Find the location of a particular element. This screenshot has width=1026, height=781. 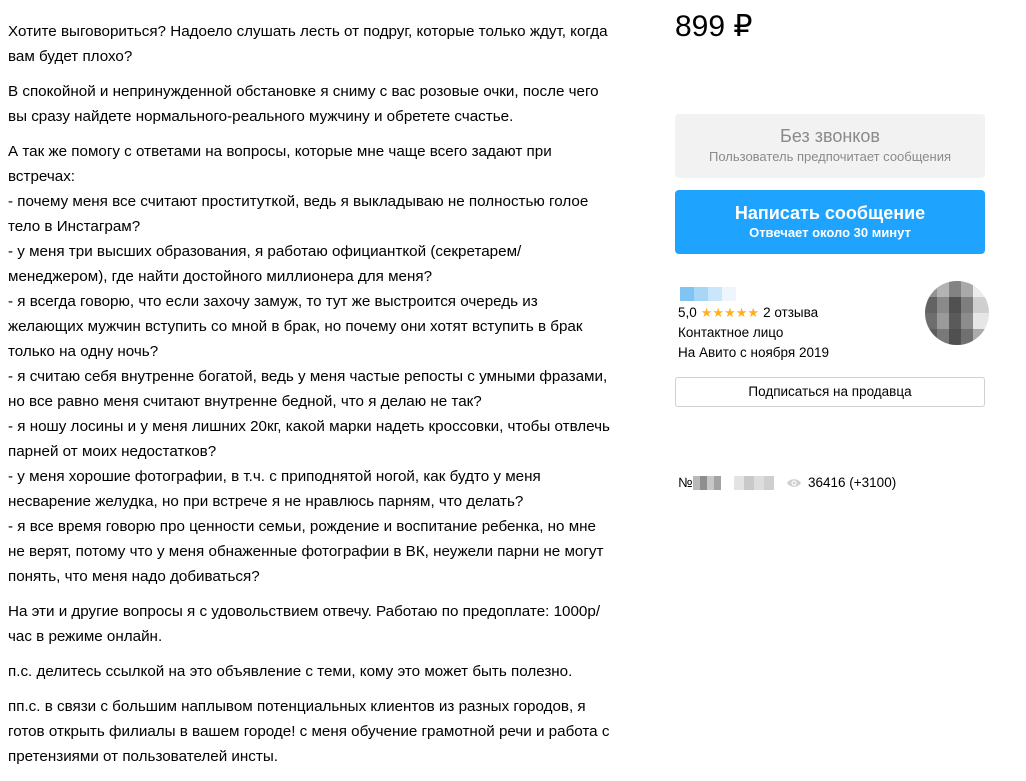

seller-rating: 5,0 ★★★★★ 2 отзыва is located at coordinates (748, 313).